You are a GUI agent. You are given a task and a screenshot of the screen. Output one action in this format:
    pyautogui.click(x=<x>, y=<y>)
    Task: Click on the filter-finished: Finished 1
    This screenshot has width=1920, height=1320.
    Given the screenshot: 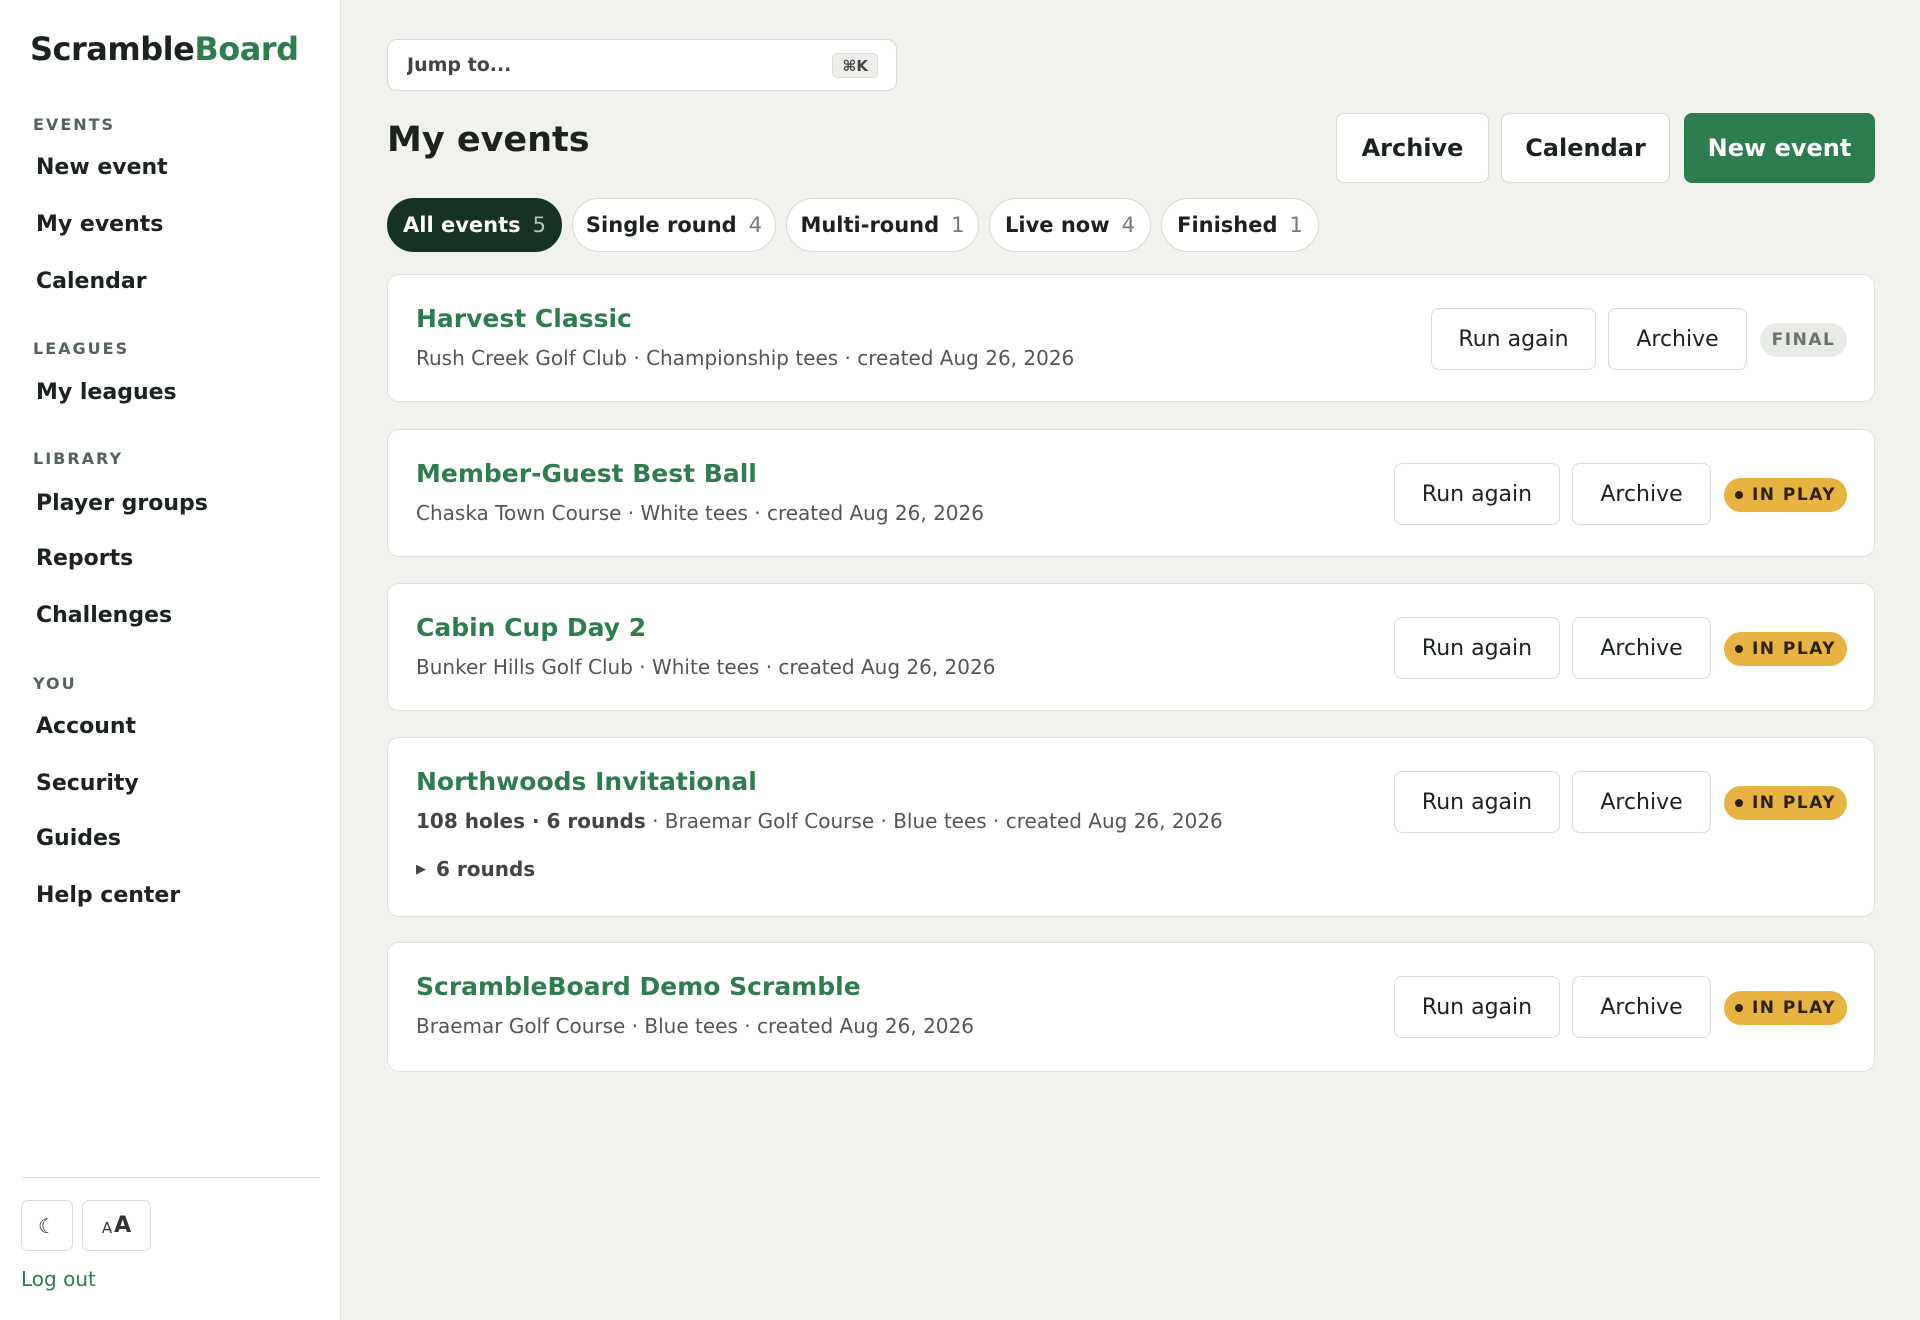 What is the action you would take?
    pyautogui.click(x=1240, y=225)
    